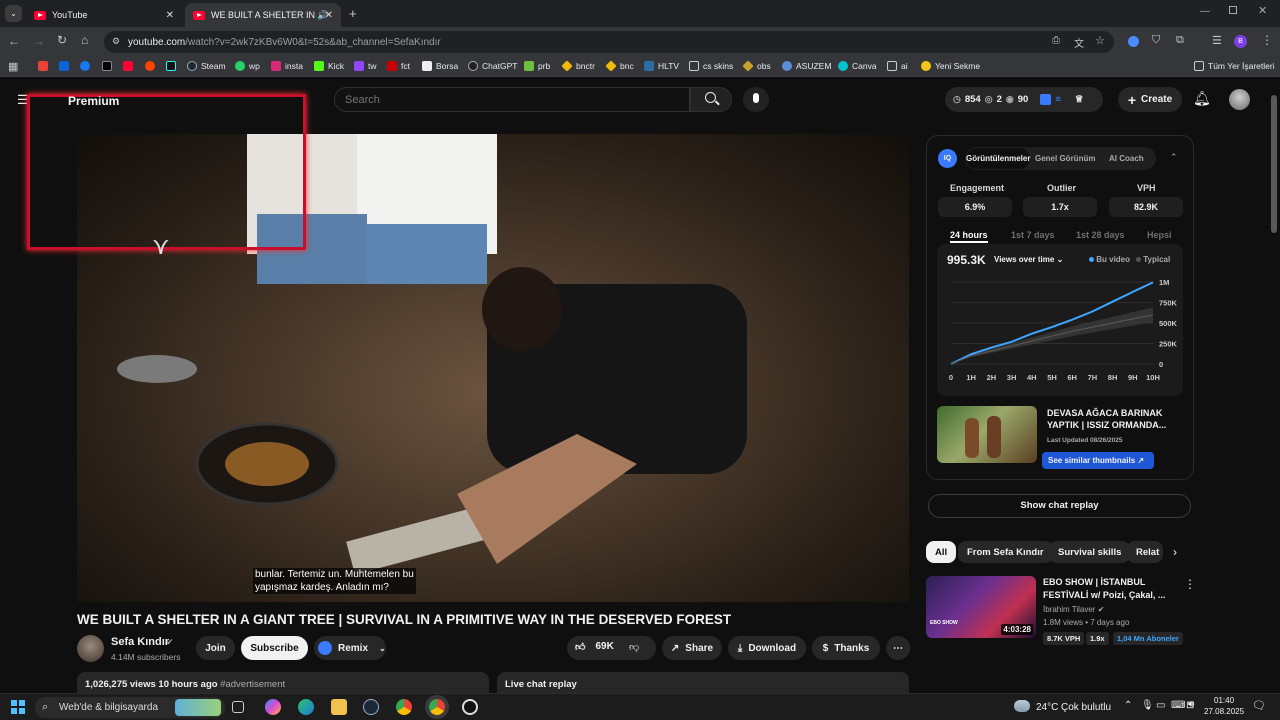 The height and width of the screenshot is (720, 1280). I want to click on bookmark-canva: Canva, so click(857, 66).